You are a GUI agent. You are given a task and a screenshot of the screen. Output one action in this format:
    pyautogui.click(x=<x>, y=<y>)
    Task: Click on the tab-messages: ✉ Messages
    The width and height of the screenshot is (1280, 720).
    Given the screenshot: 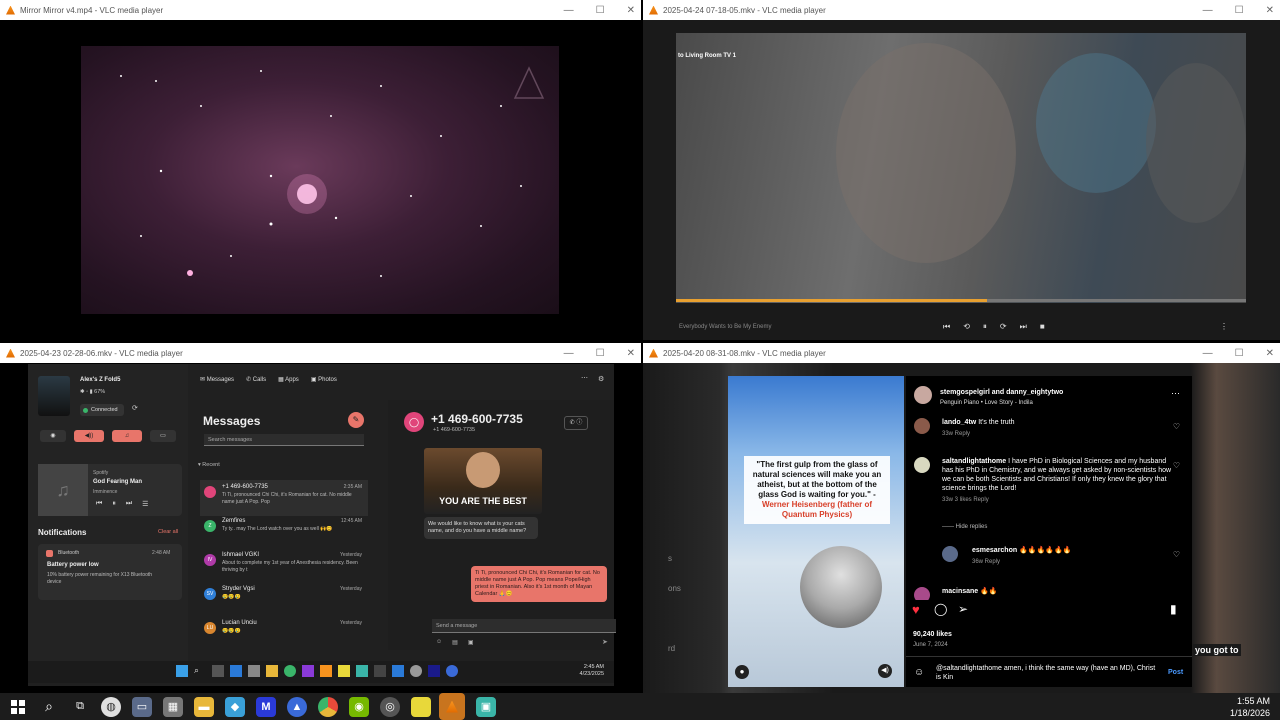 What is the action you would take?
    pyautogui.click(x=217, y=379)
    